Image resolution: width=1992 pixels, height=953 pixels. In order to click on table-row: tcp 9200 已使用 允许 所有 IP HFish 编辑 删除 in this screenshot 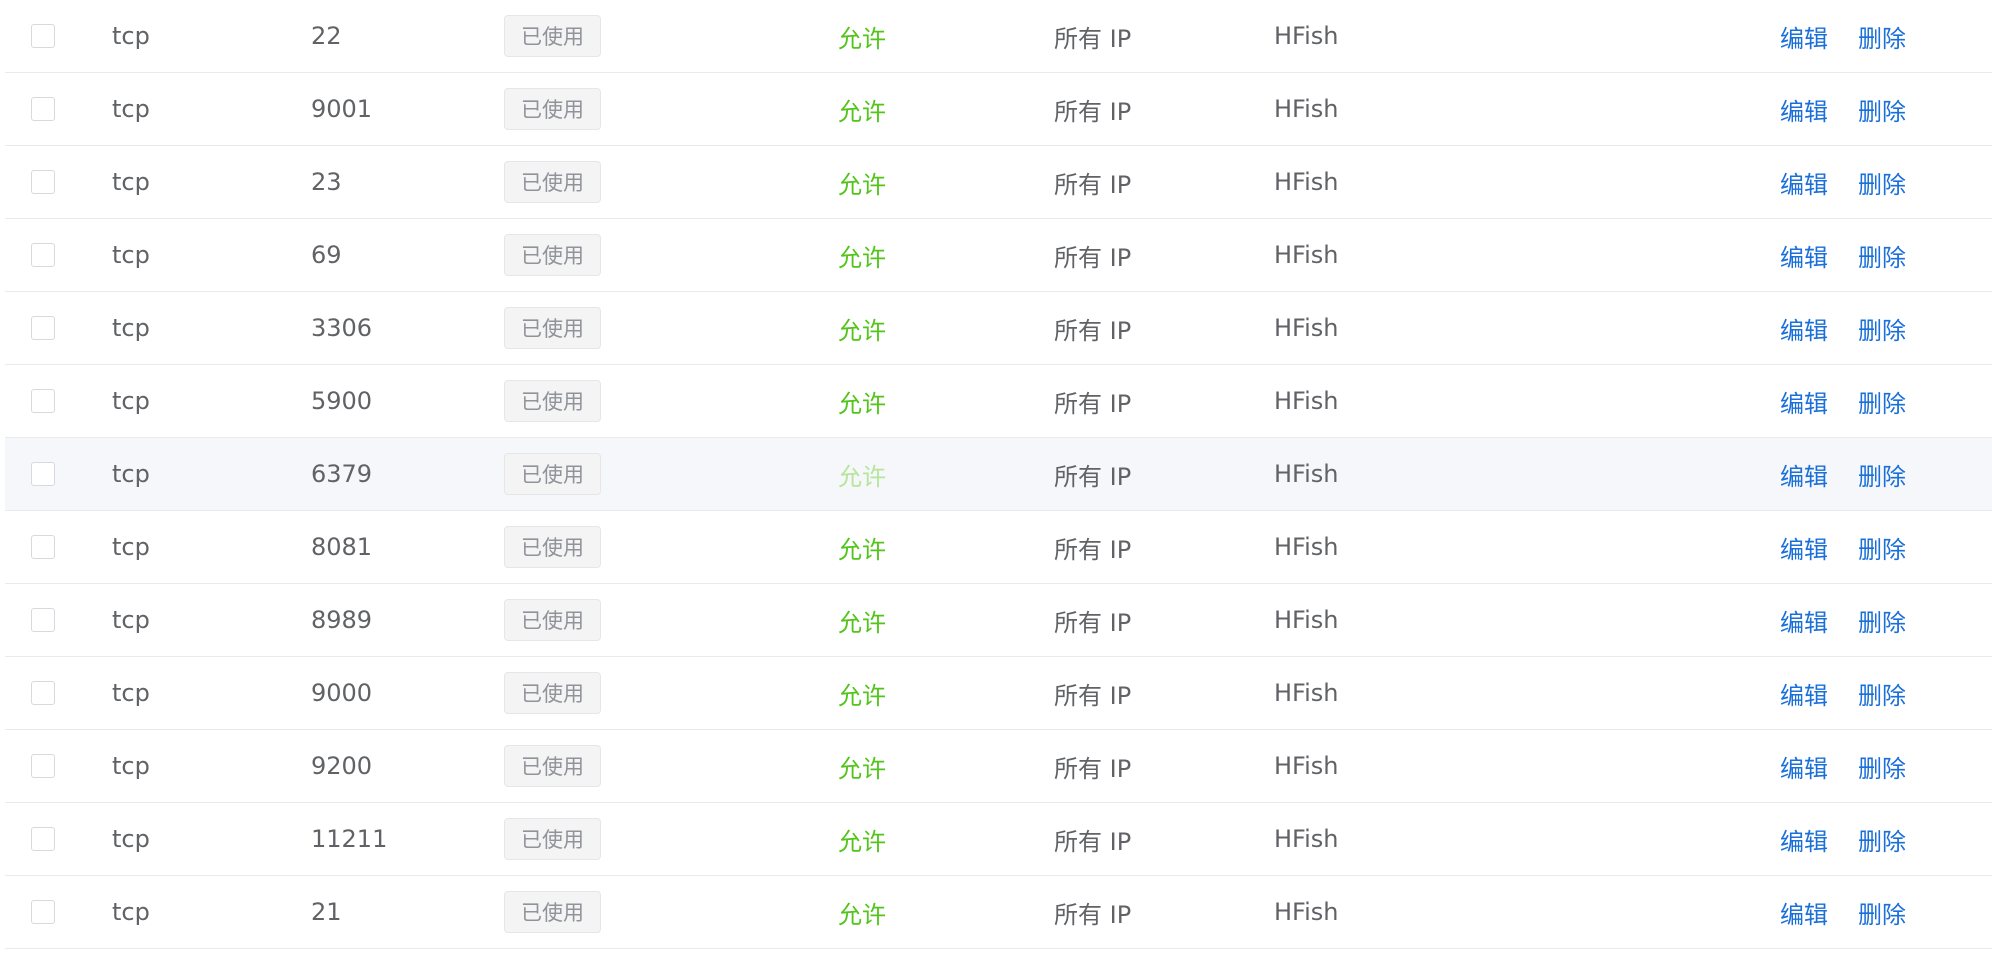, I will do `click(998, 766)`.